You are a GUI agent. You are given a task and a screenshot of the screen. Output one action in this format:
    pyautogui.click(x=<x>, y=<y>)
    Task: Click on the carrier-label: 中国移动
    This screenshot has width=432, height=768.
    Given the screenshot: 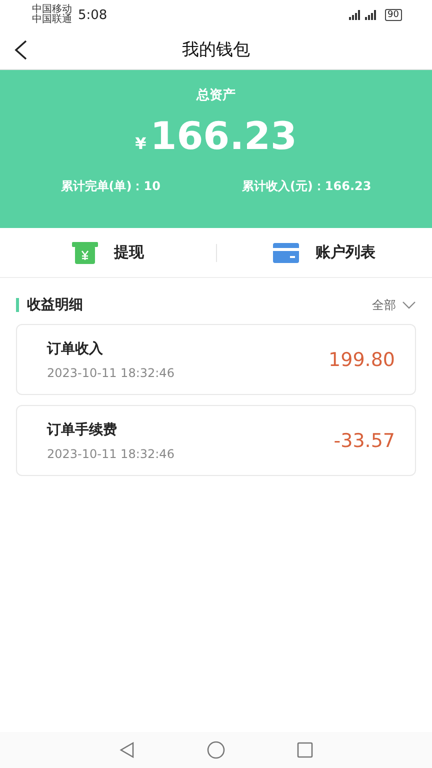 What is the action you would take?
    pyautogui.click(x=52, y=10)
    